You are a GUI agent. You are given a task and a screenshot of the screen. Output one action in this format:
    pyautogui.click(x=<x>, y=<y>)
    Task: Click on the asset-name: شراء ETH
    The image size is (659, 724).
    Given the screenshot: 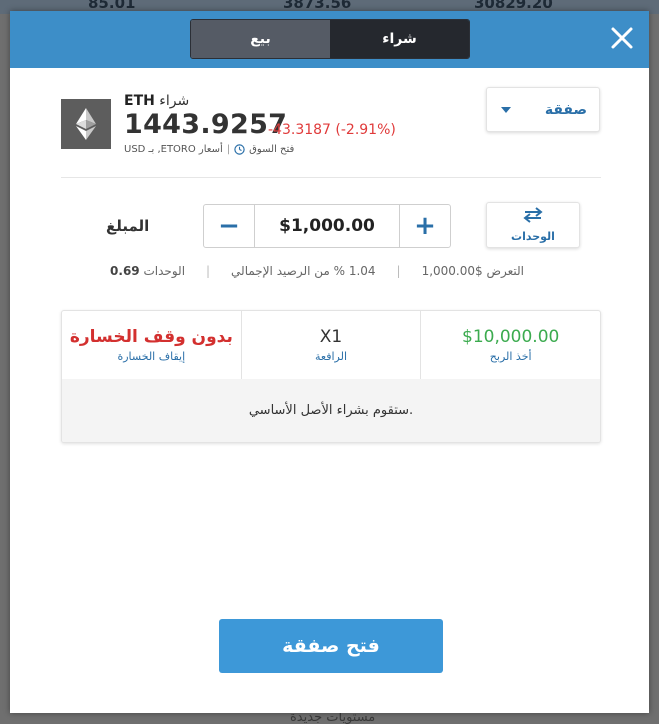 What is the action you would take?
    pyautogui.click(x=156, y=101)
    